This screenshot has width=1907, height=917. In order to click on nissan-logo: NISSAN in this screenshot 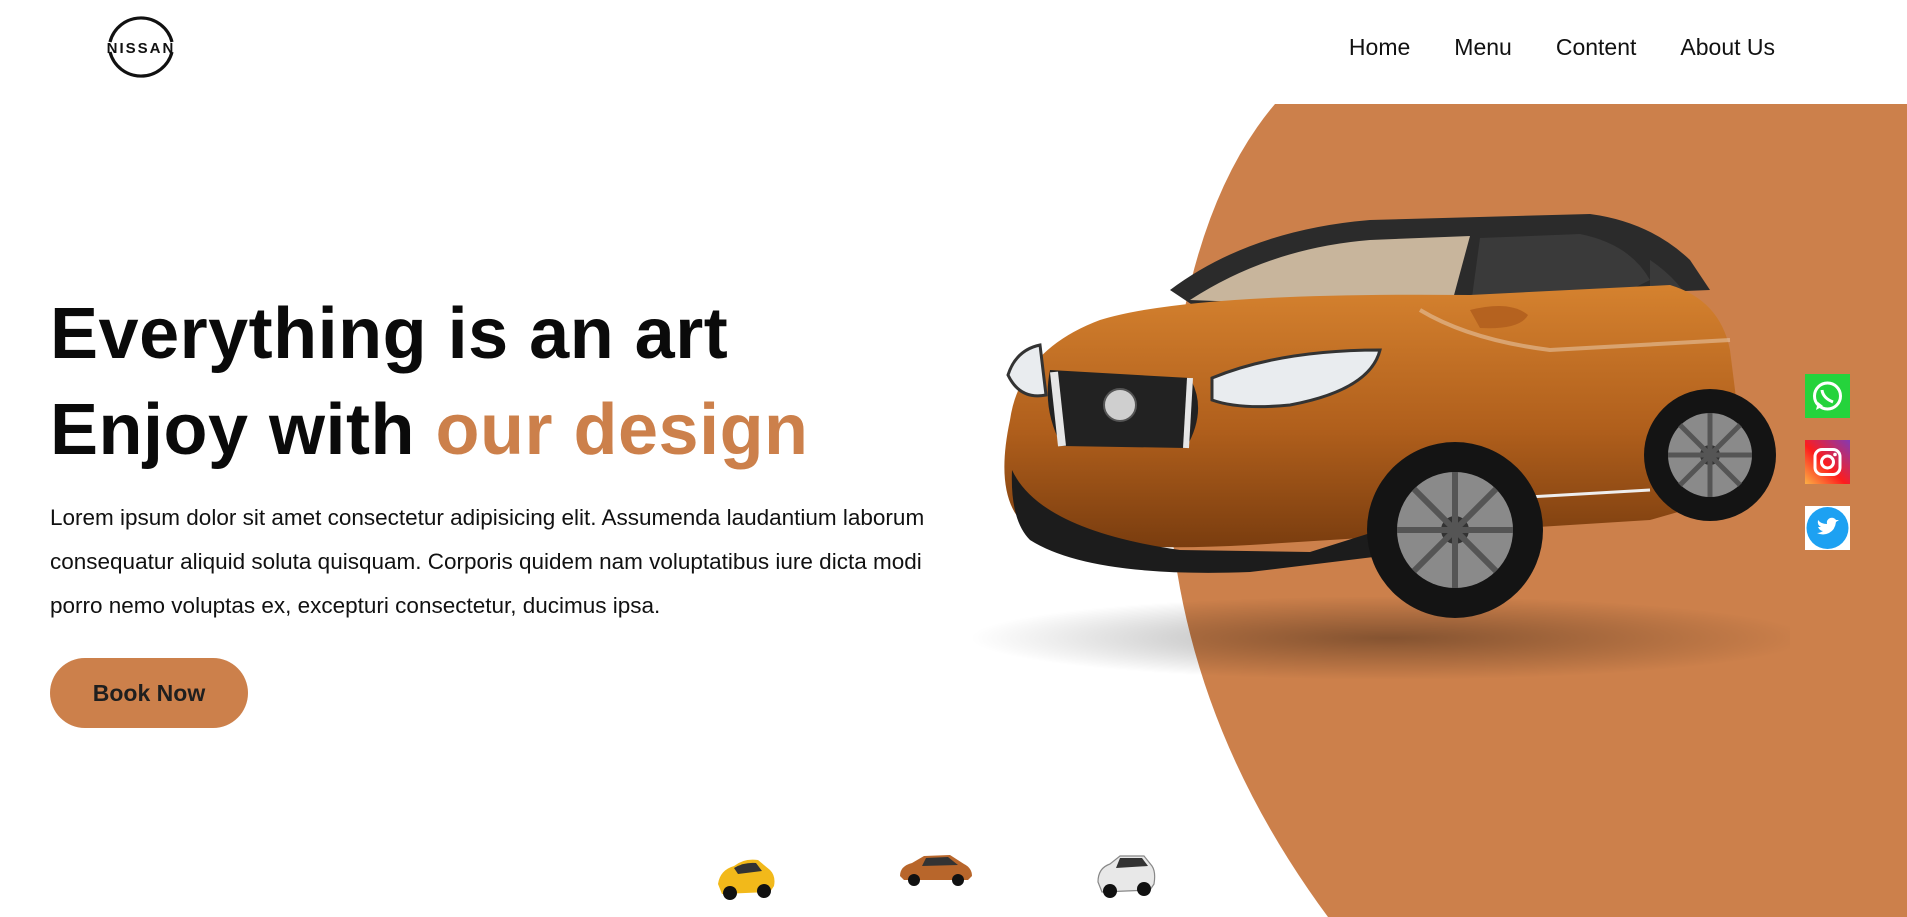, I will do `click(141, 47)`.